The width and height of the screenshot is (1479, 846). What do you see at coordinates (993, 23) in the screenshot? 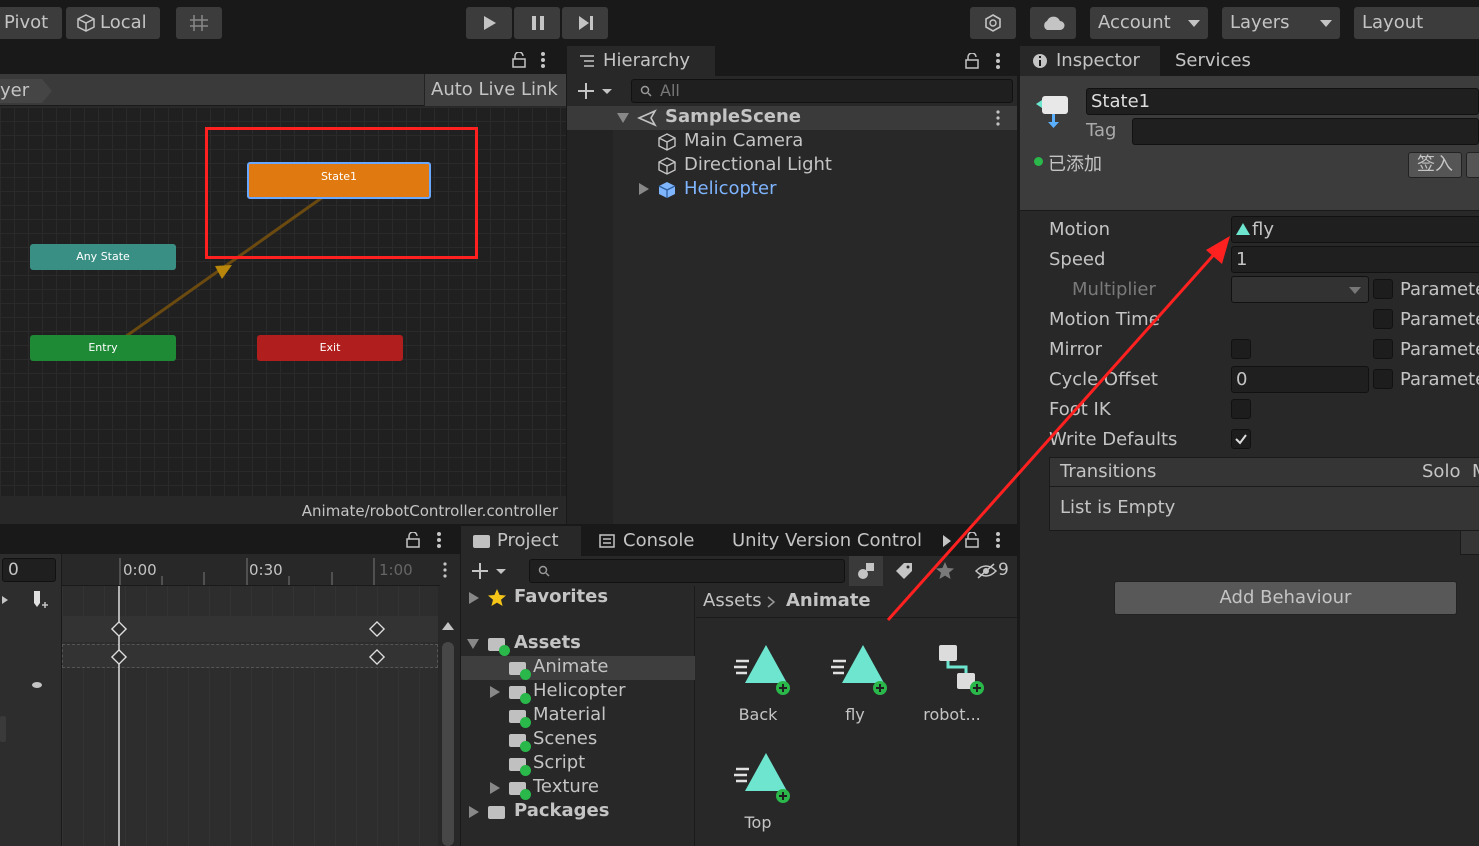
I see `collab-button` at bounding box center [993, 23].